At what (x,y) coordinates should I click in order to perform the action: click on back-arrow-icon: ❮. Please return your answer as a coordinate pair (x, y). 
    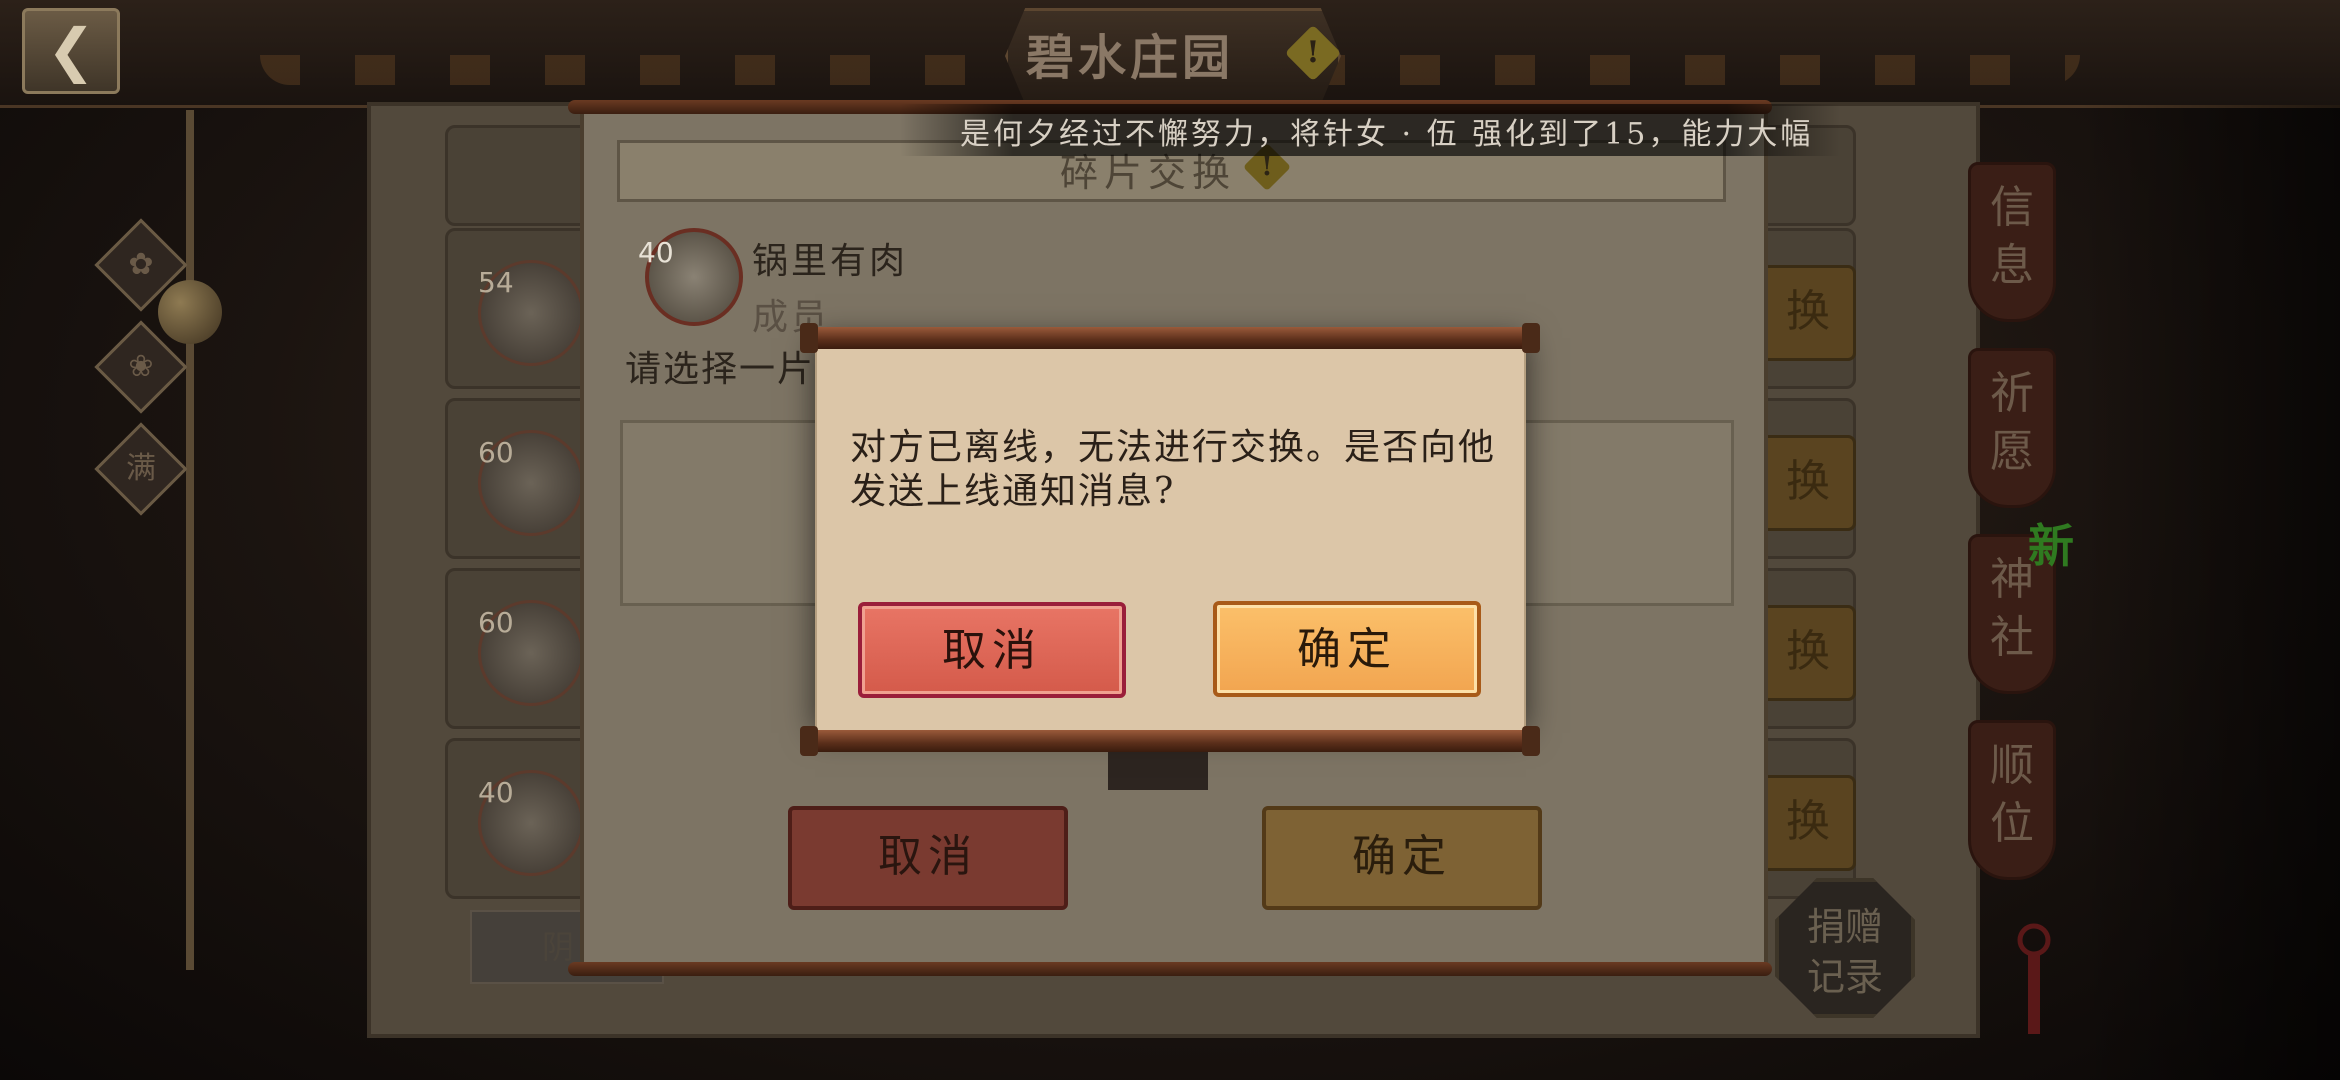
    Looking at the image, I should click on (71, 50).